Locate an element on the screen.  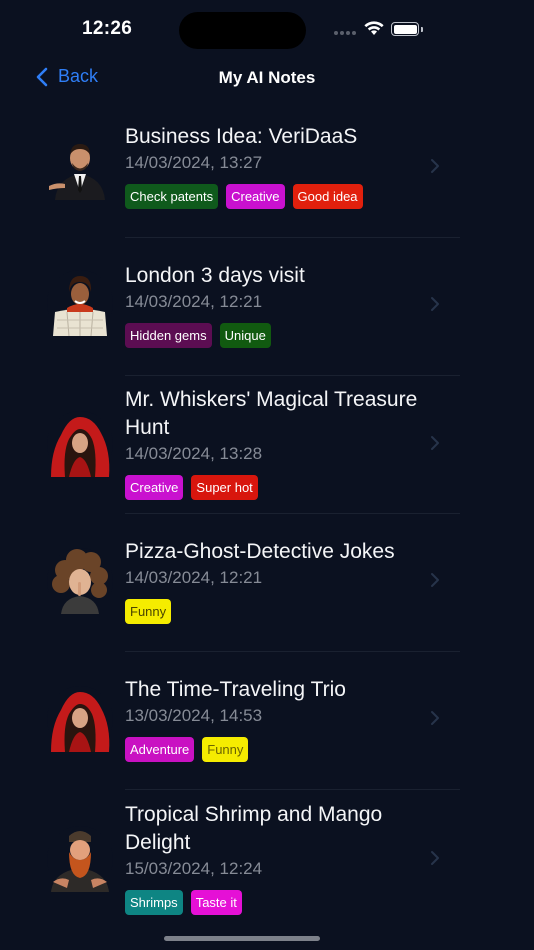
home-indicator is located at coordinates (242, 938).